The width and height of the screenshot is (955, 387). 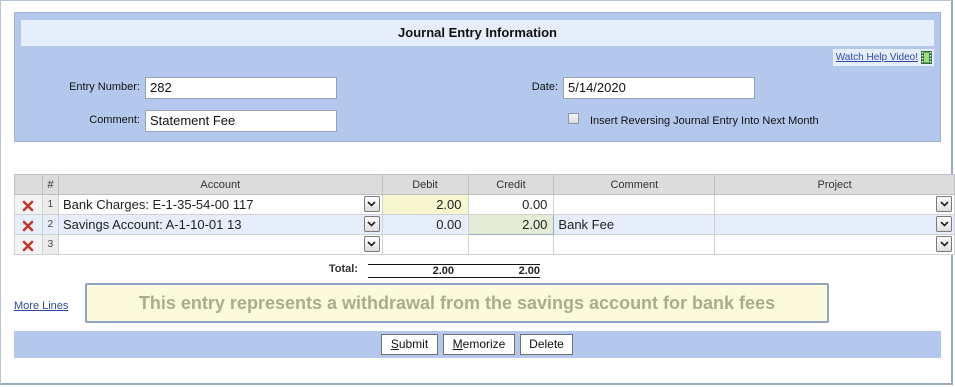 What do you see at coordinates (926, 57) in the screenshot?
I see `film-strip-icon` at bounding box center [926, 57].